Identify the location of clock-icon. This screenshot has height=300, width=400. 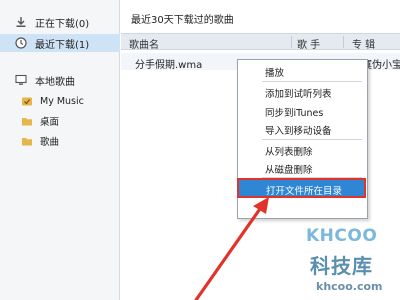
(21, 43).